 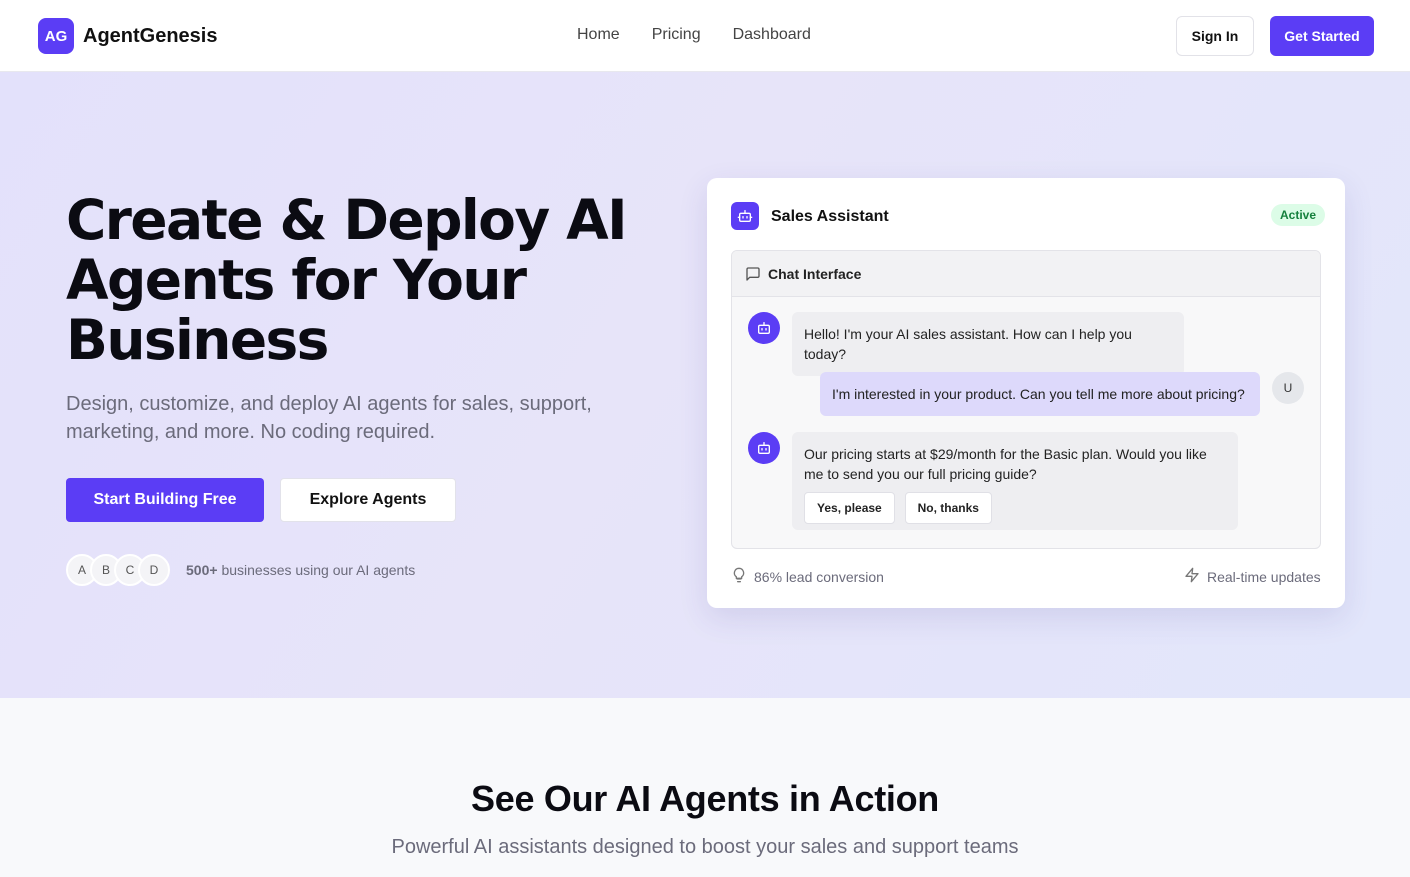 What do you see at coordinates (819, 576) in the screenshot?
I see `stat-text: 86% lead conversion` at bounding box center [819, 576].